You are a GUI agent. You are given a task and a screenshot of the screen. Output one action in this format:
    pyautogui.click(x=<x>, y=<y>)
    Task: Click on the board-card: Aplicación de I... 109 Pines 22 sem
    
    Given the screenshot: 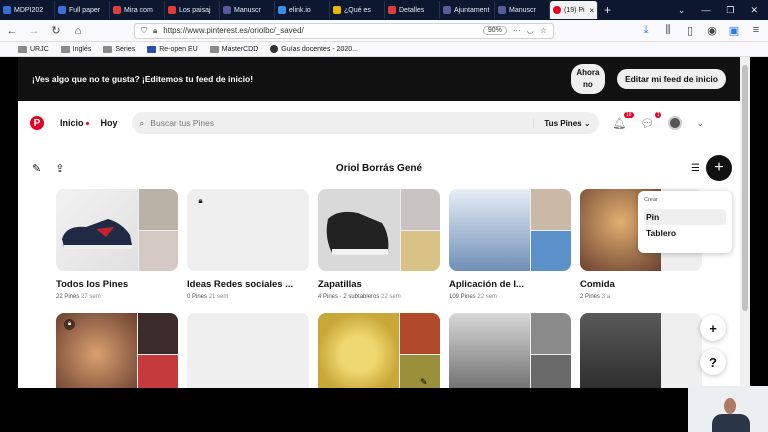 What is the action you would take?
    pyautogui.click(x=510, y=244)
    